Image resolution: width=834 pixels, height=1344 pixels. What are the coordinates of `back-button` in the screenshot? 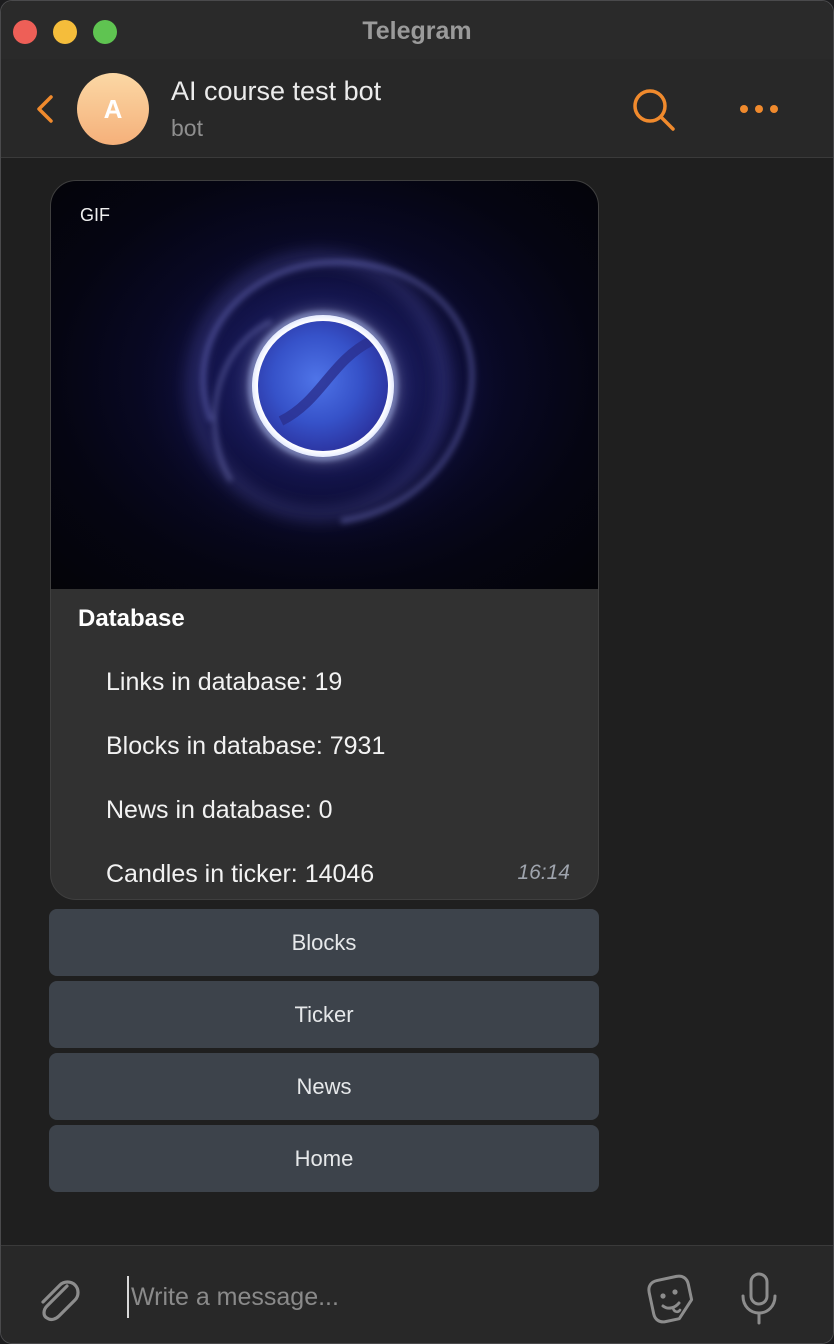 It's located at (46, 109).